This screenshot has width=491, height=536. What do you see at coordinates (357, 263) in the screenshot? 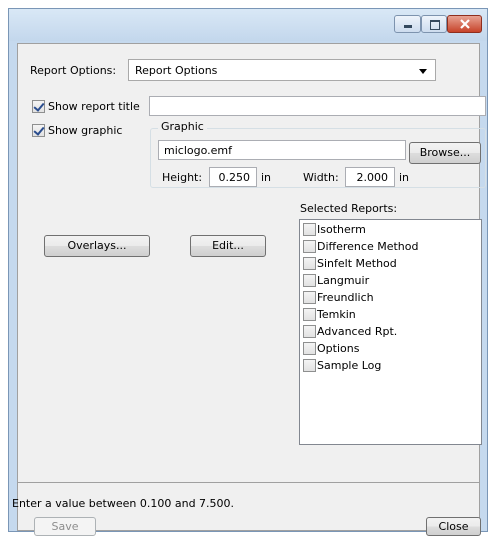
I see `list-item-label: Sinfelt Method` at bounding box center [357, 263].